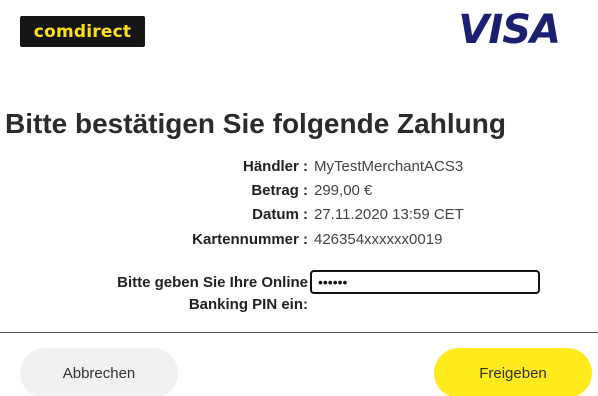  I want to click on visa-logo: VISA, so click(509, 30).